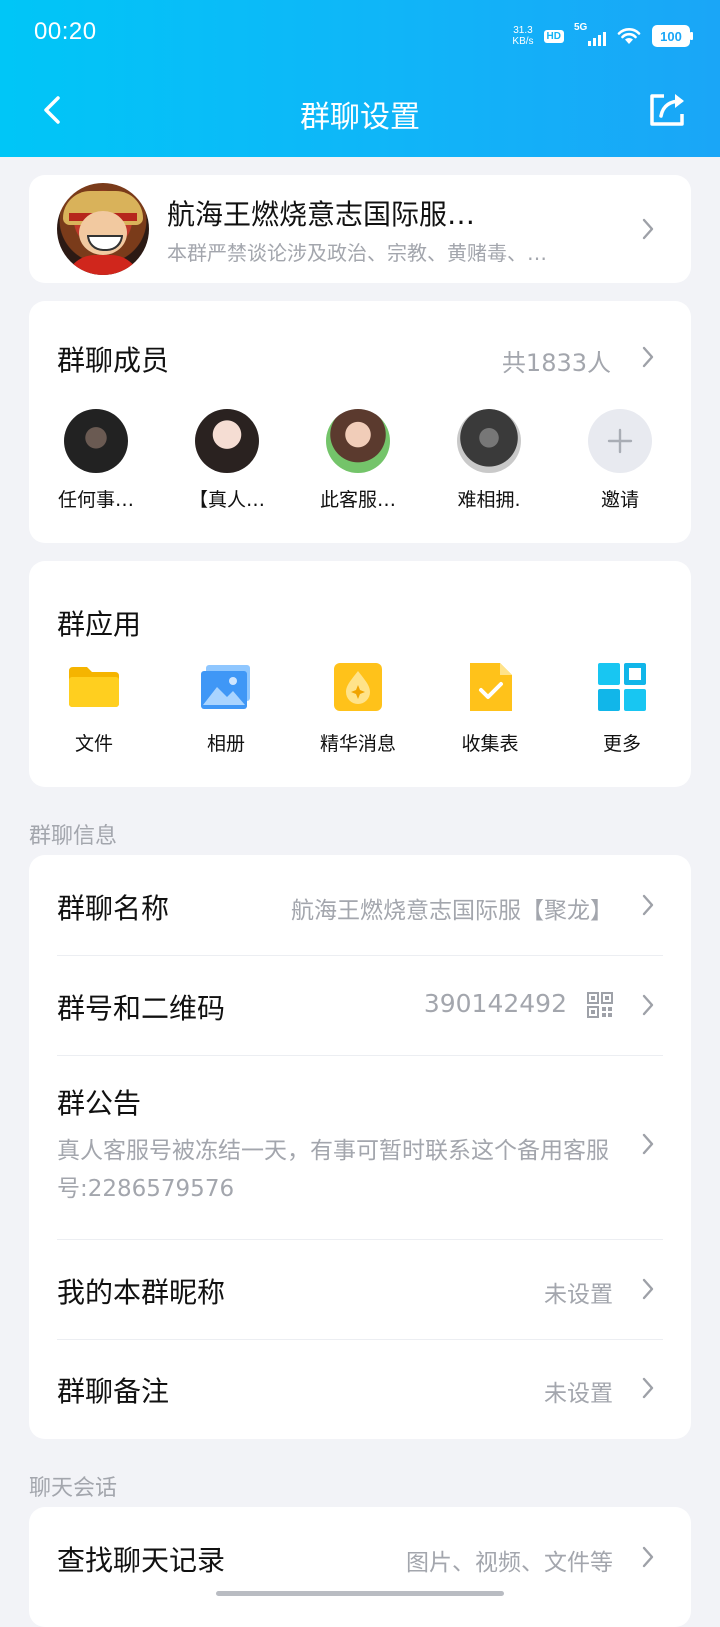 This screenshot has width=720, height=1627. What do you see at coordinates (225, 744) in the screenshot?
I see `app-label: 相册` at bounding box center [225, 744].